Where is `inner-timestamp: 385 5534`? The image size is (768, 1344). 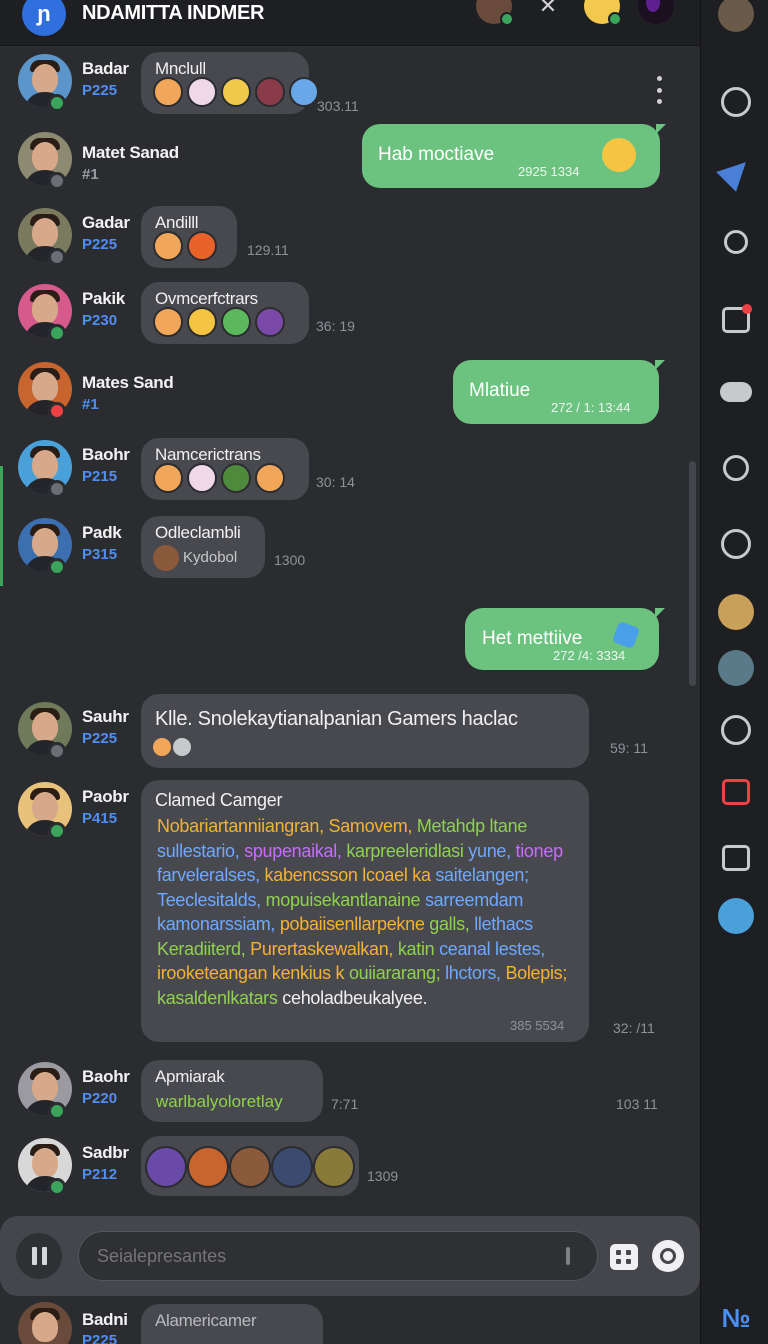 inner-timestamp: 385 5534 is located at coordinates (537, 1025).